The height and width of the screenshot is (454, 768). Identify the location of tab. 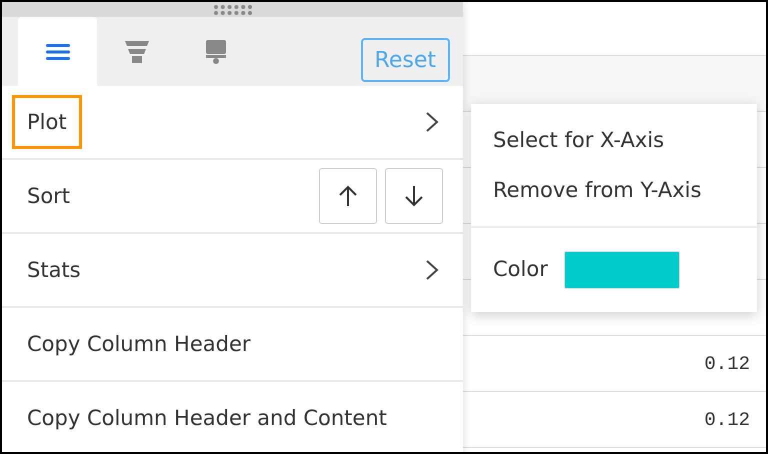
(57, 51).